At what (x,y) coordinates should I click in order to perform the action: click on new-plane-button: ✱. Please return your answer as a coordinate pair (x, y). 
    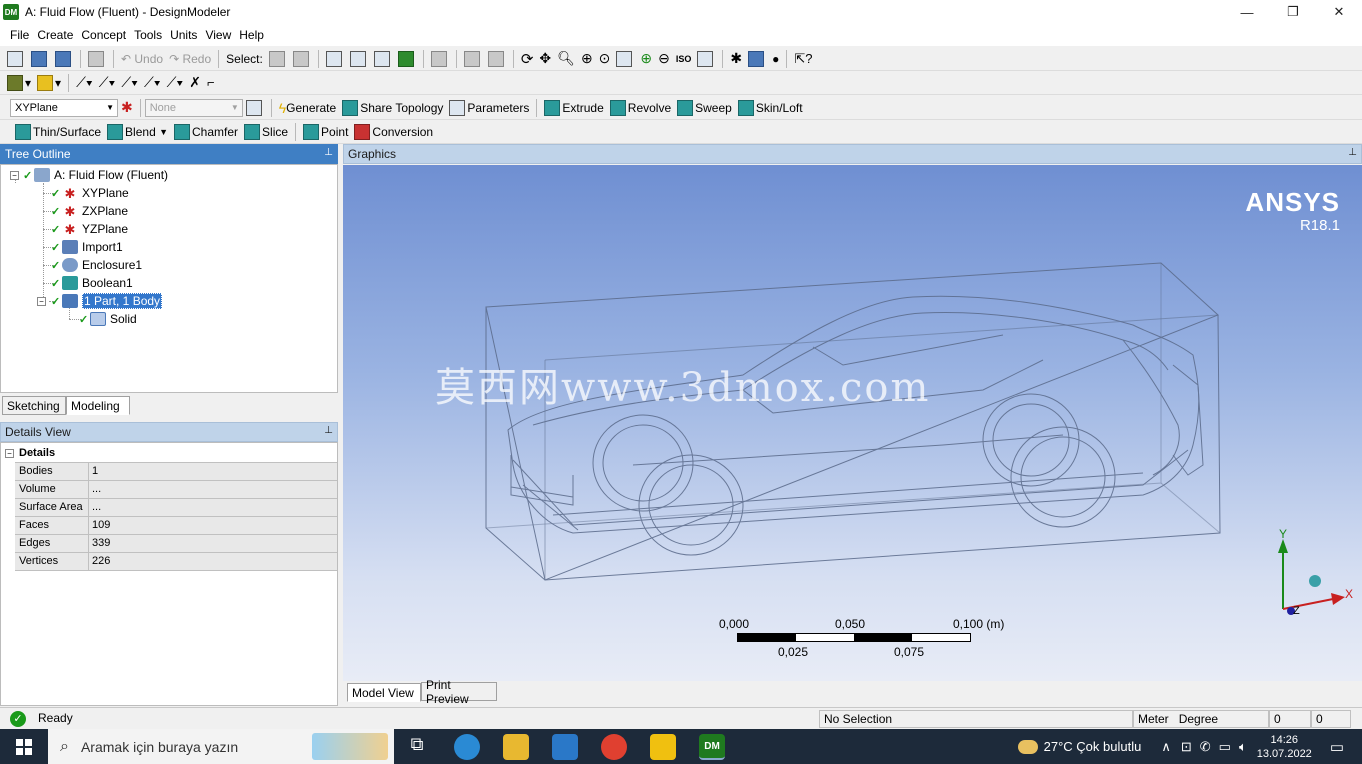
    Looking at the image, I should click on (127, 108).